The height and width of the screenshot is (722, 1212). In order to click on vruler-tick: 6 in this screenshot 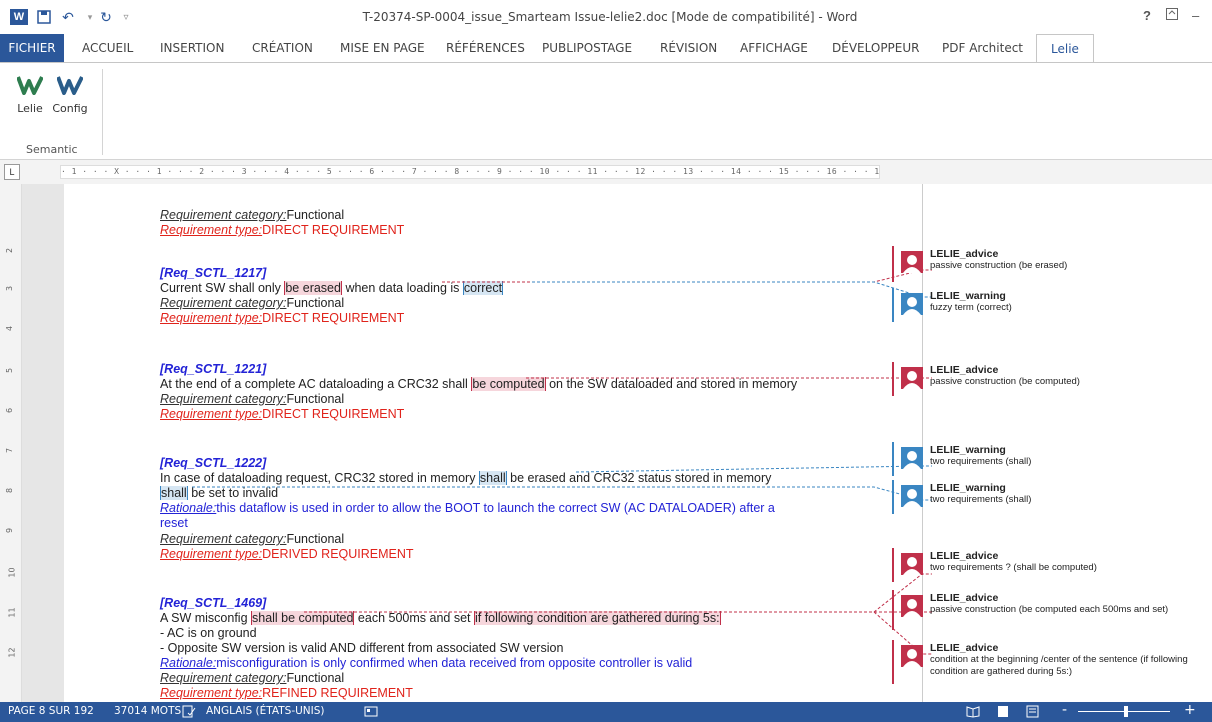, I will do `click(10, 410)`.